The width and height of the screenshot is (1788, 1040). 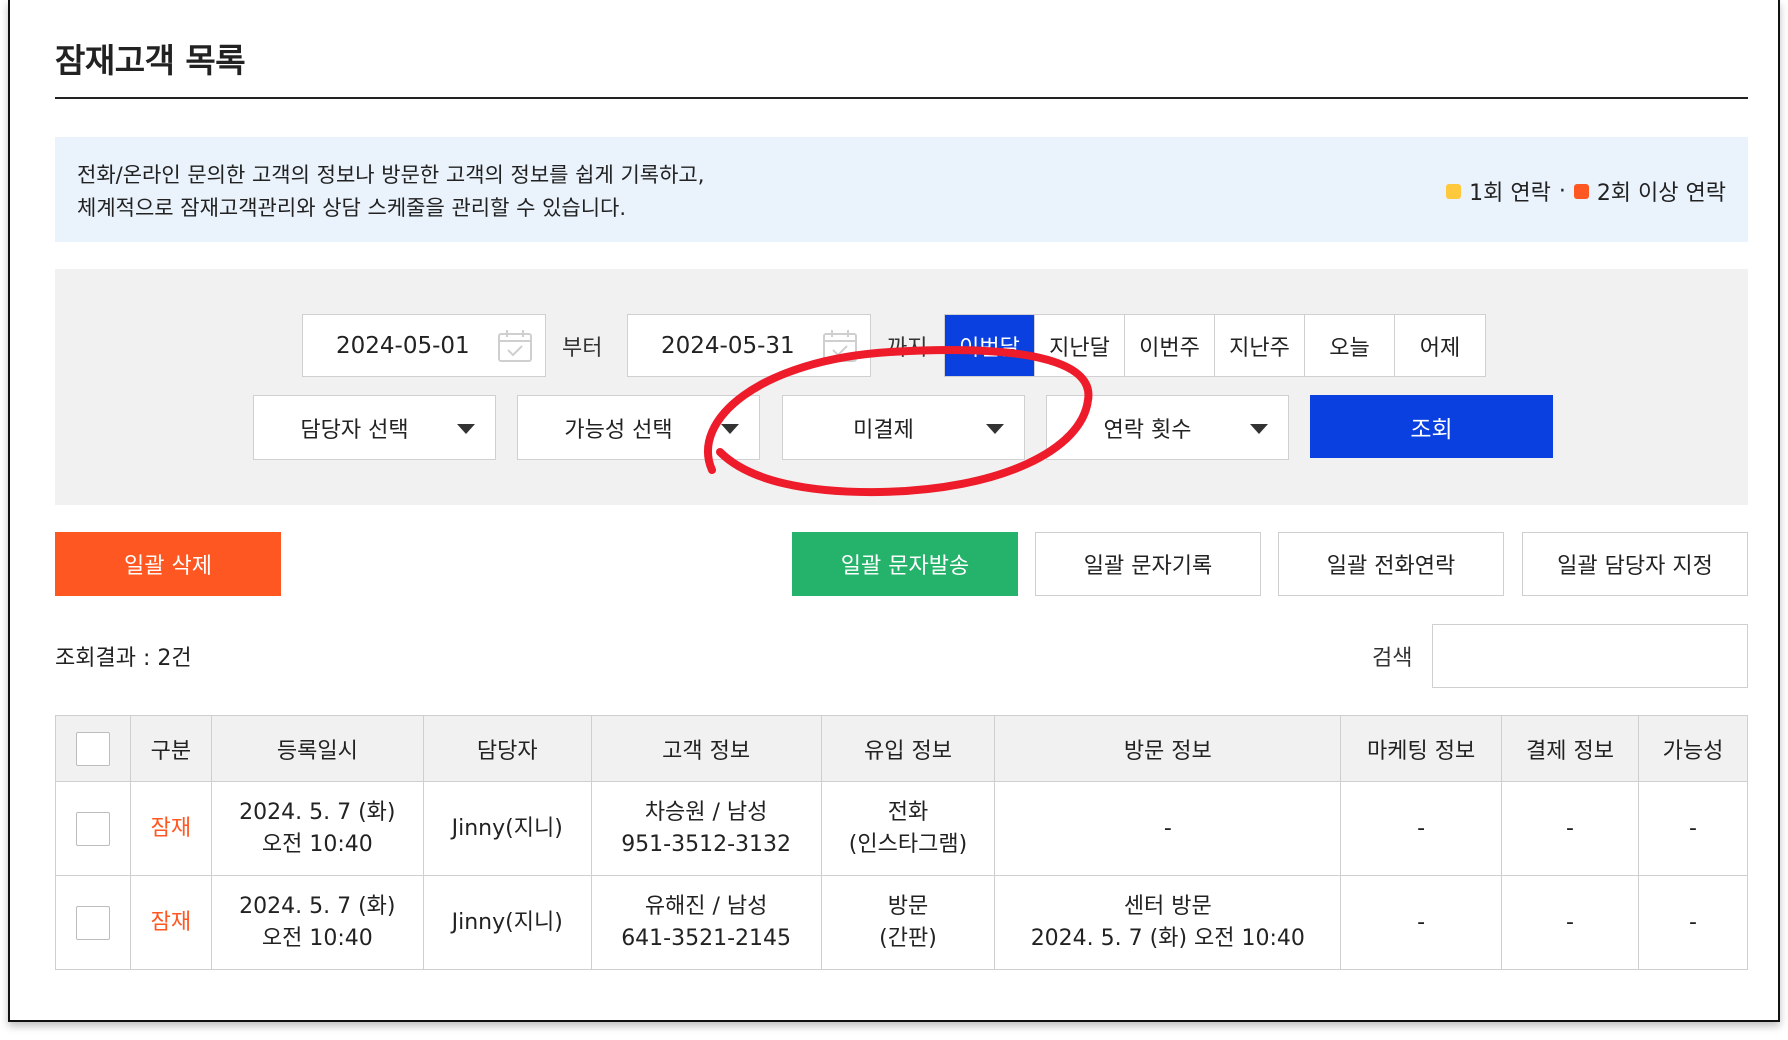 What do you see at coordinates (908, 938) in the screenshot?
I see `row-source-detail: (간판)` at bounding box center [908, 938].